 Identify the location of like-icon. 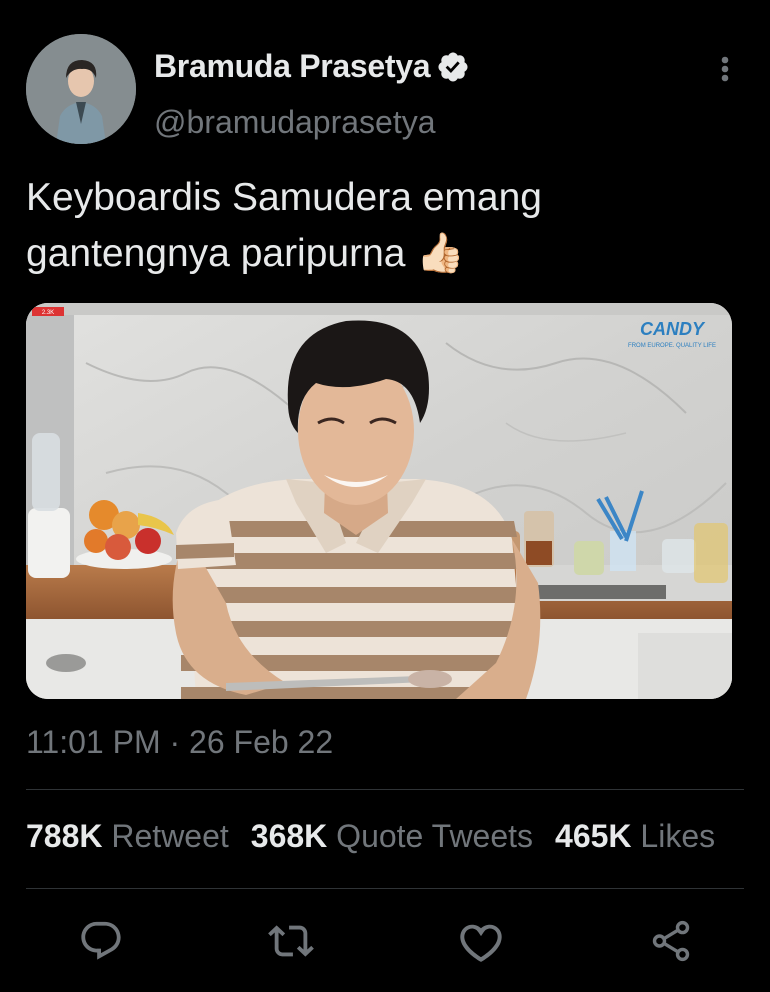
(481, 943).